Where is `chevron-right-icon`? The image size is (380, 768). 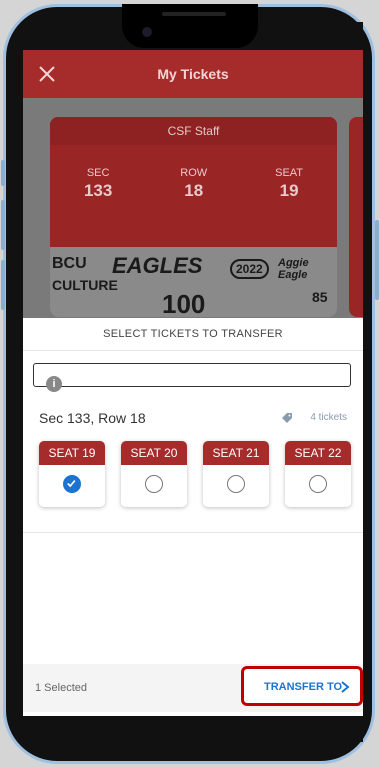 chevron-right-icon is located at coordinates (345, 687).